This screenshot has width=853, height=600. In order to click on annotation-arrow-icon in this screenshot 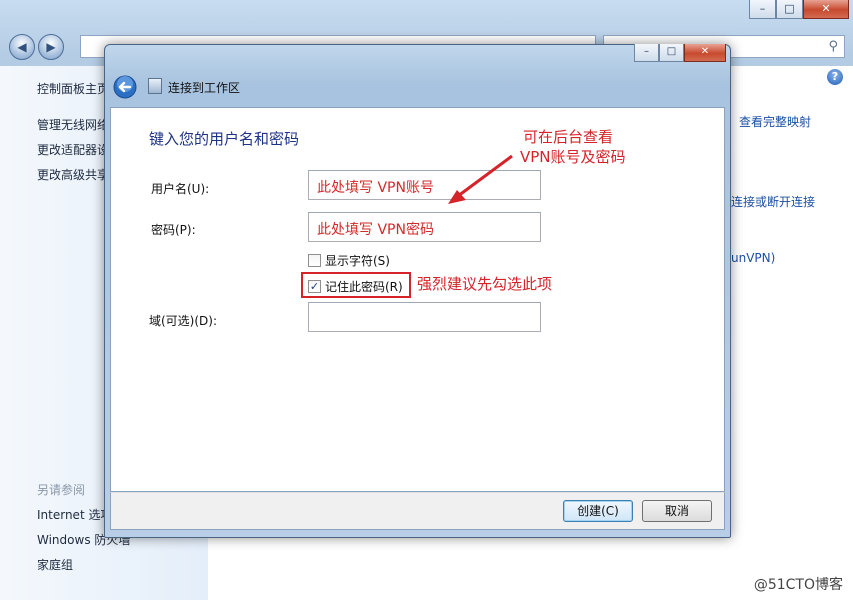, I will do `click(480, 179)`.